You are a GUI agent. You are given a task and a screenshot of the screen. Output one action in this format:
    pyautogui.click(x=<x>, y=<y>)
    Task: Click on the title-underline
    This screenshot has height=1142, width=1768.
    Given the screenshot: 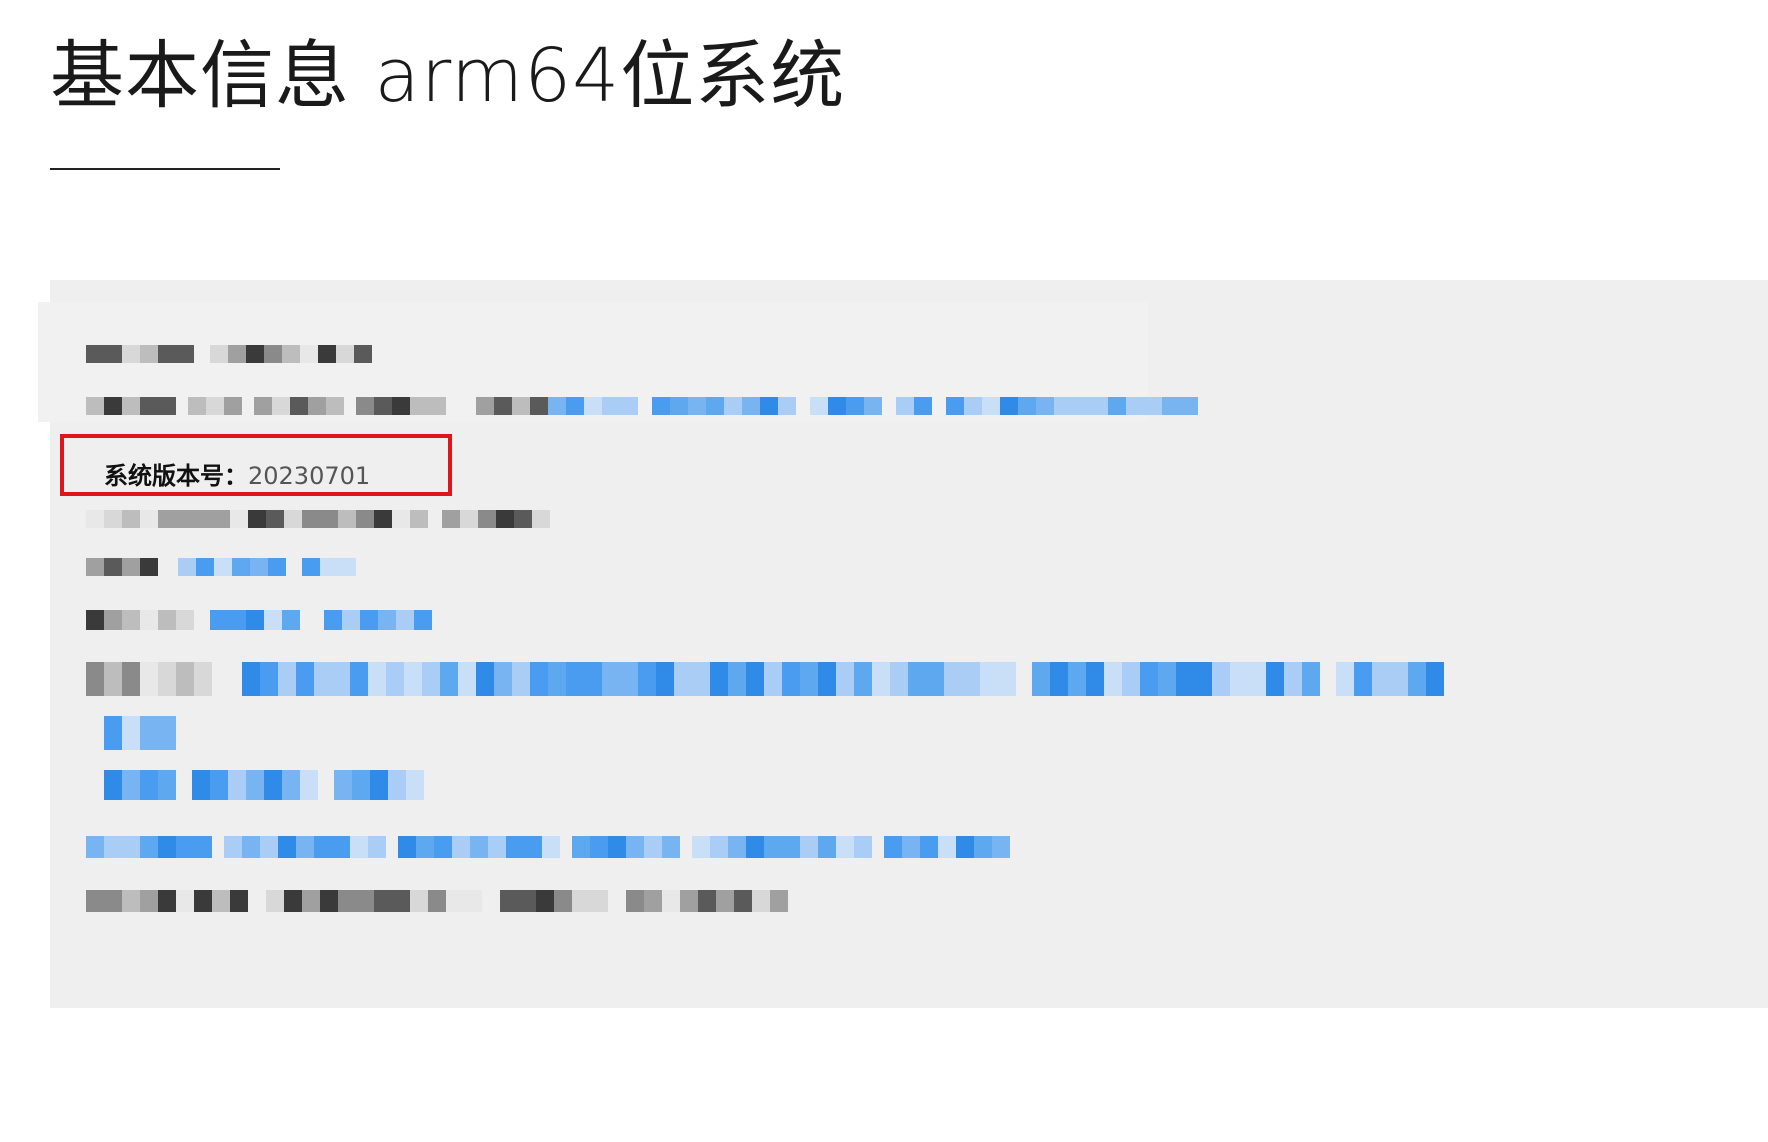 What is the action you would take?
    pyautogui.click(x=165, y=169)
    